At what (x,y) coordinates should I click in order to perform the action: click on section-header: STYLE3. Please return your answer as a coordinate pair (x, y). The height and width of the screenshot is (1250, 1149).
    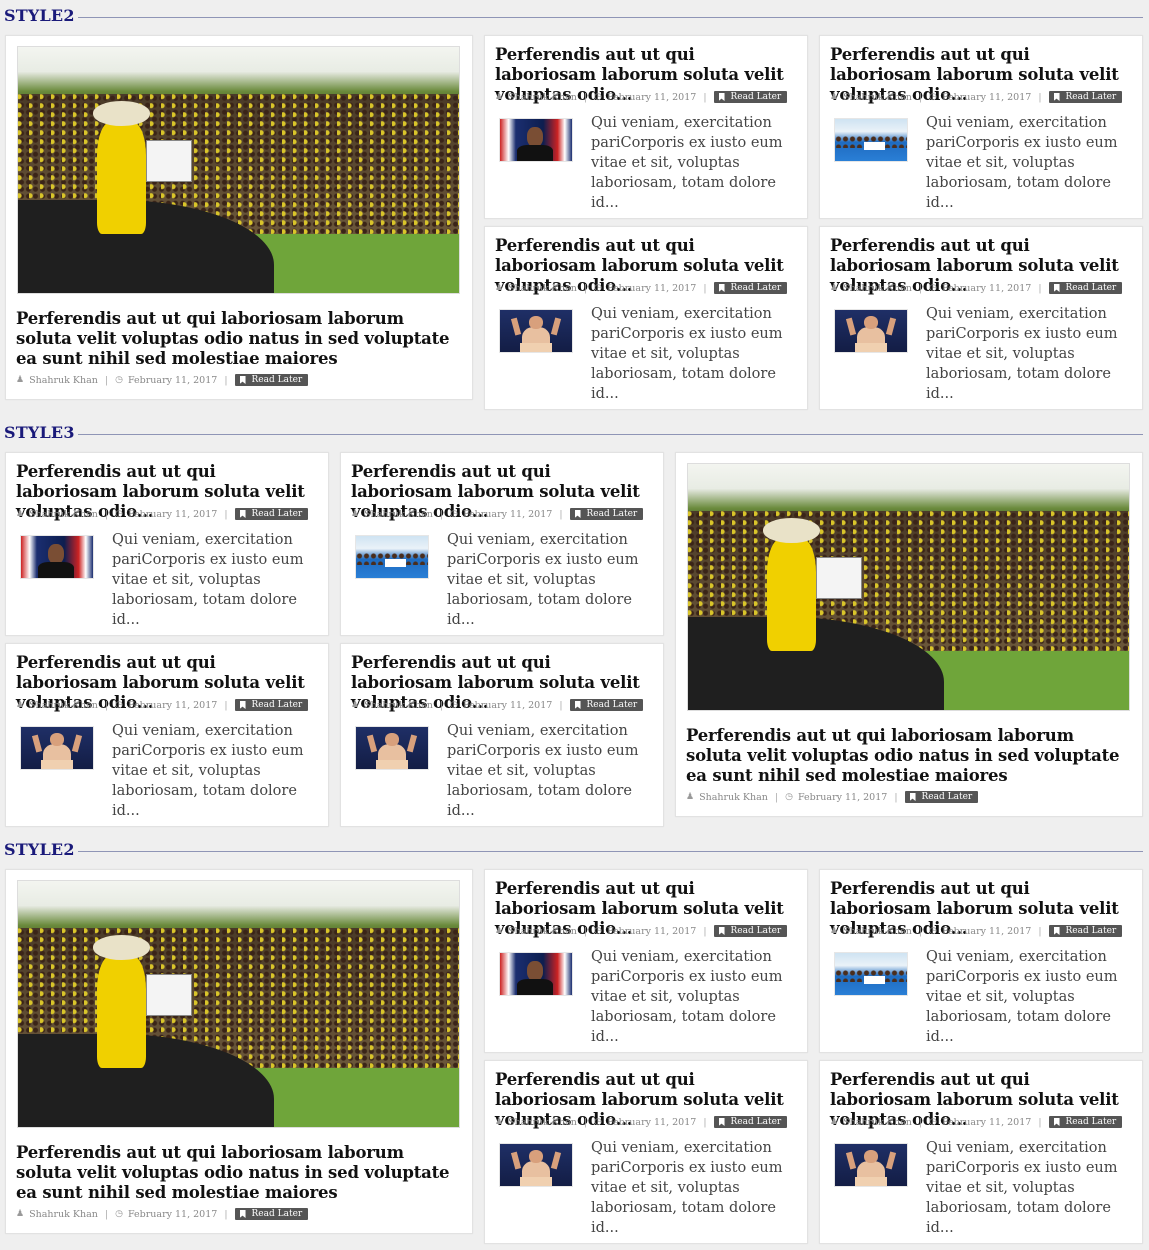
    Looking at the image, I should click on (574, 435).